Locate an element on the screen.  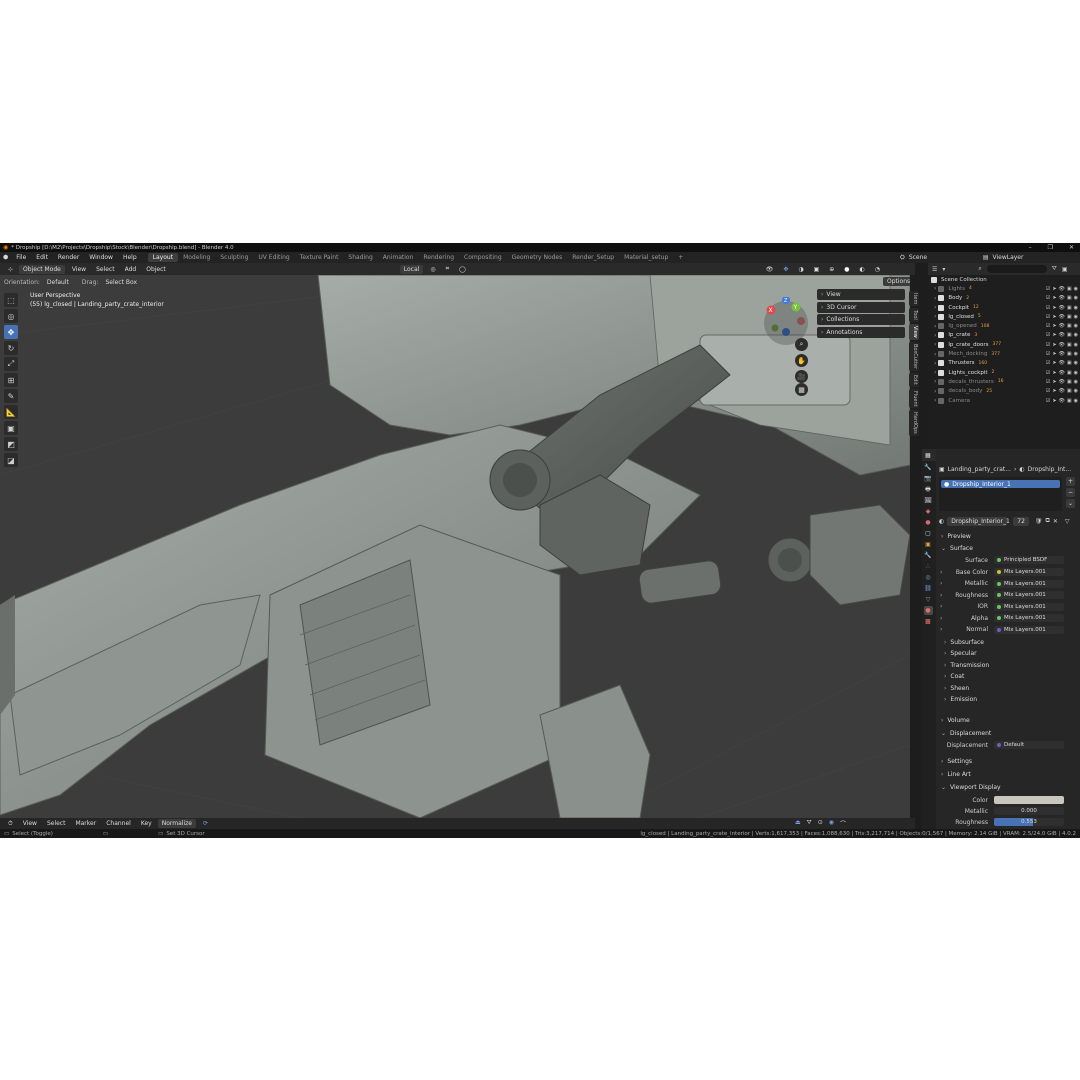
transform-tool-icon: ⊞ is located at coordinates (11, 380).